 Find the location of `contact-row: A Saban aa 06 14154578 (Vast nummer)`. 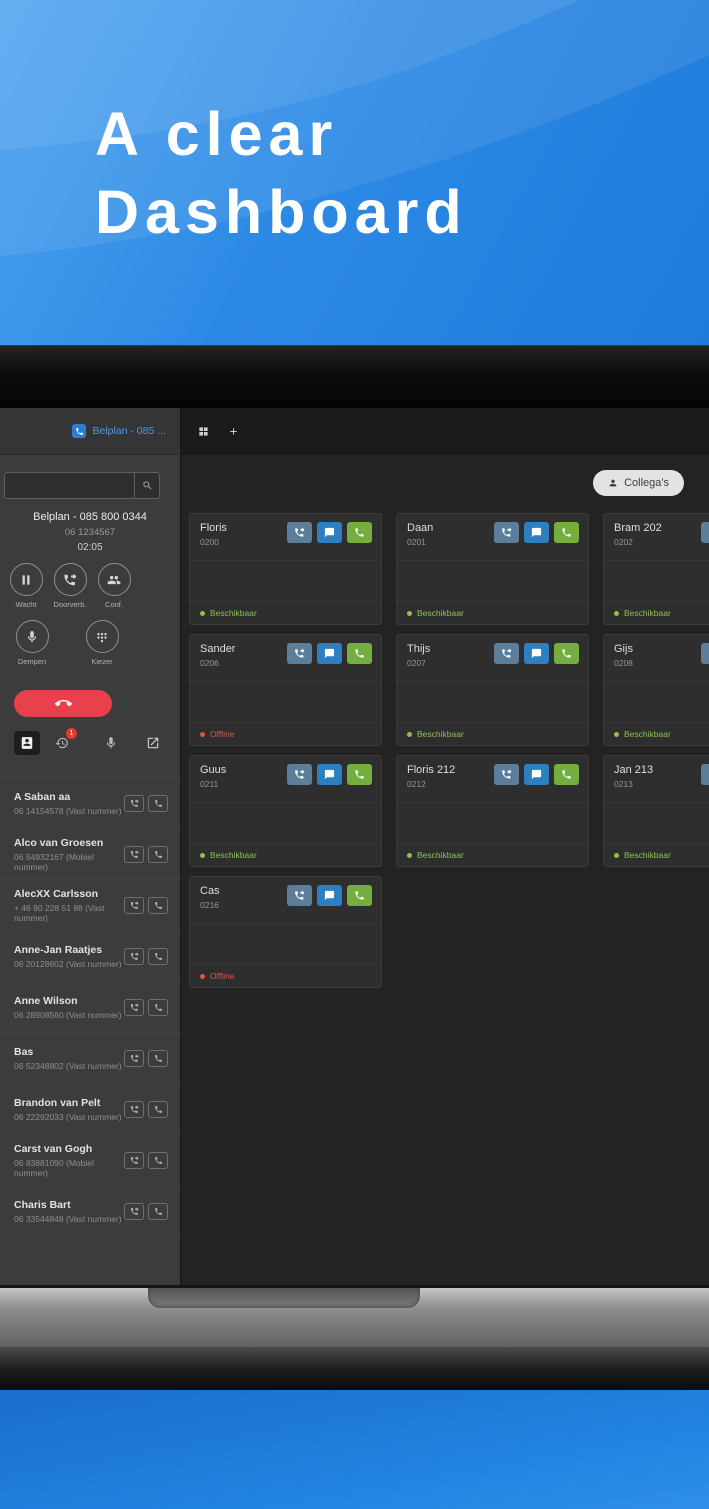

contact-row: A Saban aa 06 14154578 (Vast nummer) is located at coordinates (90, 803).